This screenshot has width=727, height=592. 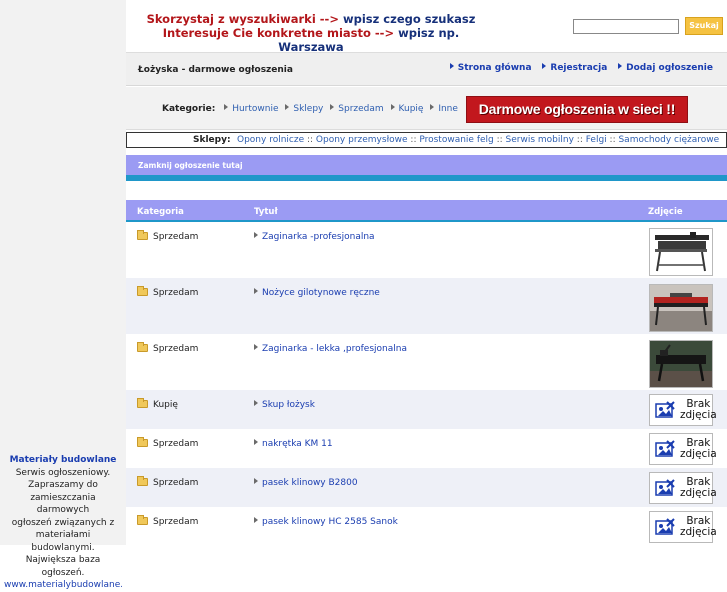 I want to click on category-item-label: Hurtownie, so click(x=255, y=109).